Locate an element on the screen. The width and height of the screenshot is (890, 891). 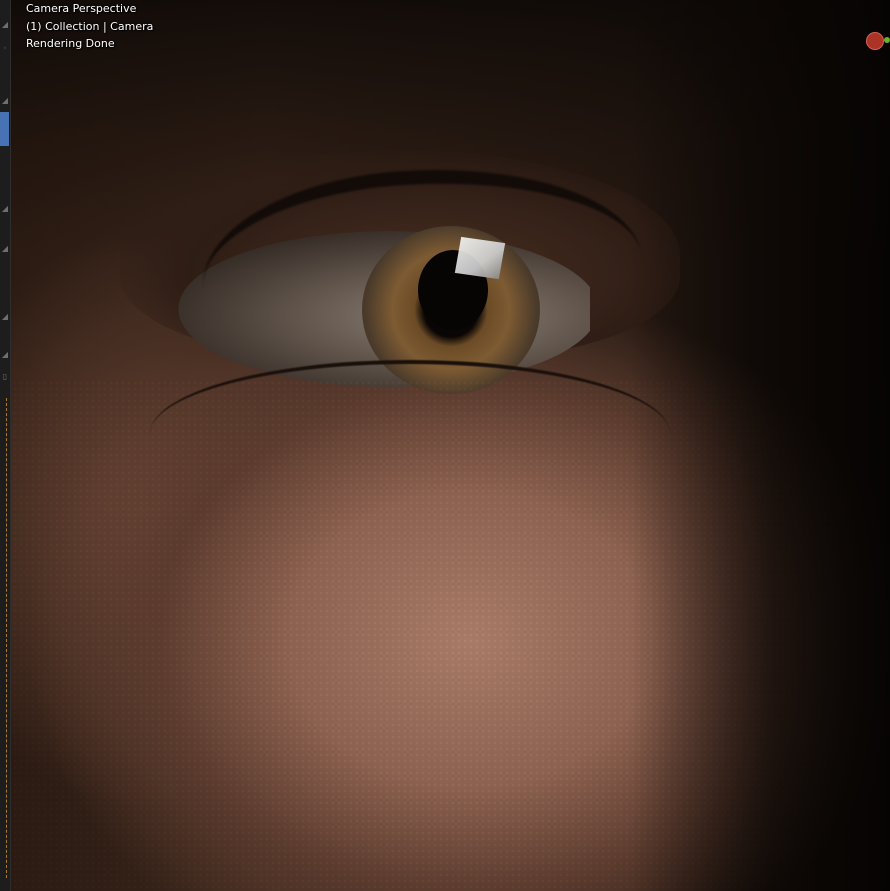
toolbar-tool-icon: ◦ is located at coordinates (5, 49).